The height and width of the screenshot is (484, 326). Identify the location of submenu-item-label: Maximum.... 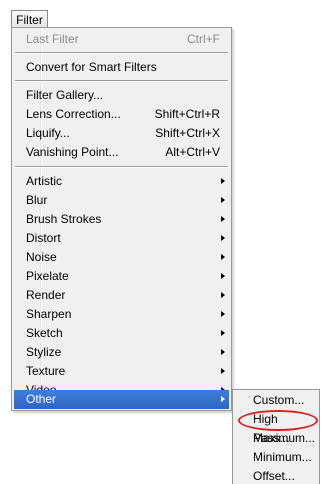
(284, 438).